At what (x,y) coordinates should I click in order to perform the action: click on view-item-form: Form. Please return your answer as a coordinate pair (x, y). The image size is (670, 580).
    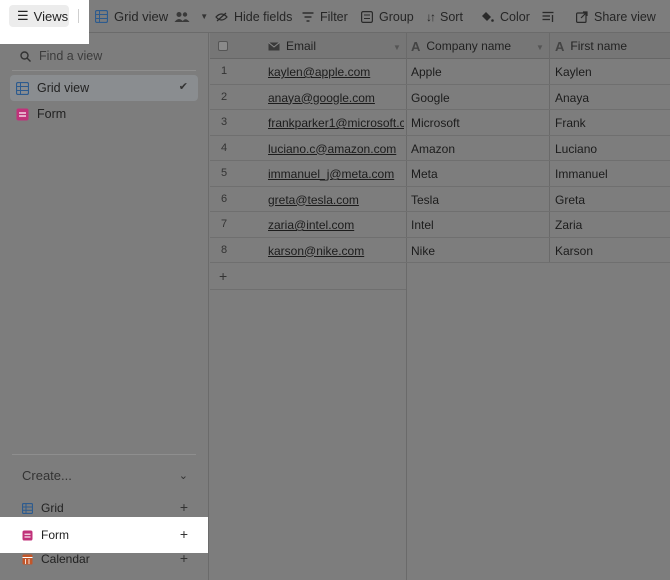
    Looking at the image, I should click on (104, 114).